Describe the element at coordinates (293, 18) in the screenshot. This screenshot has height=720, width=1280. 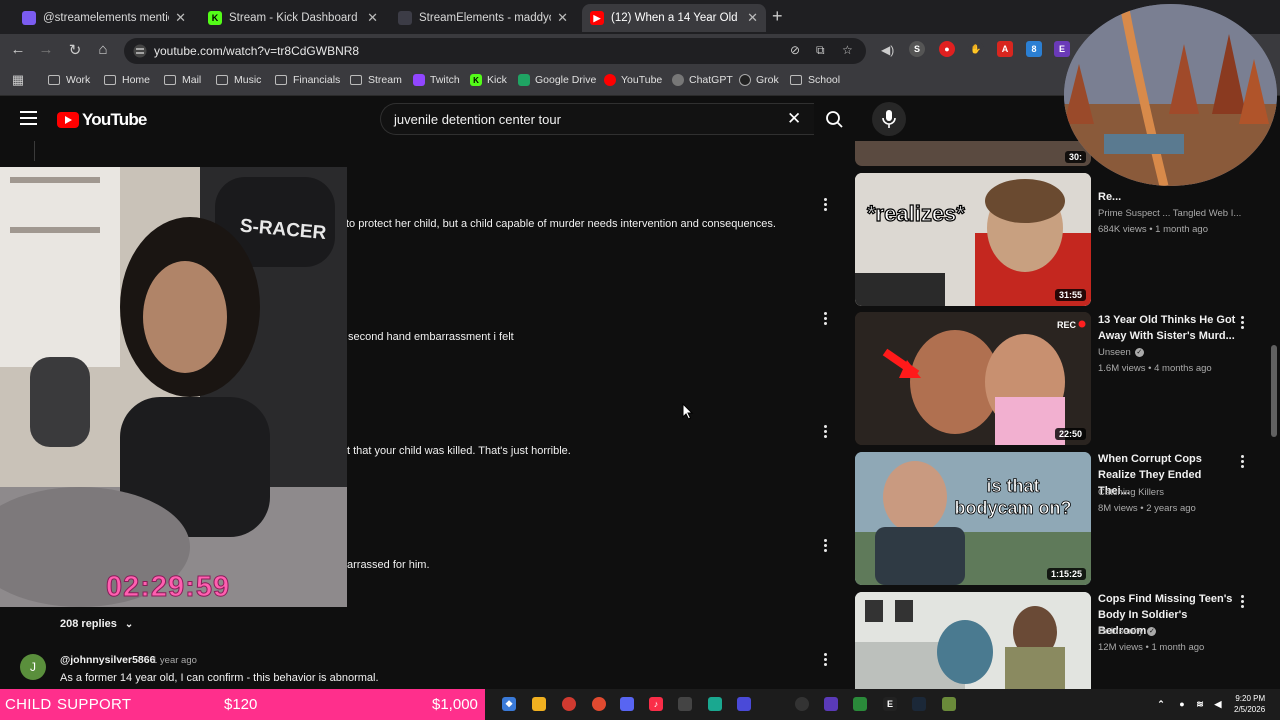
I see `browser-tab-kick-dashboard: K Stream - Kick Dashboard ✕` at that location.